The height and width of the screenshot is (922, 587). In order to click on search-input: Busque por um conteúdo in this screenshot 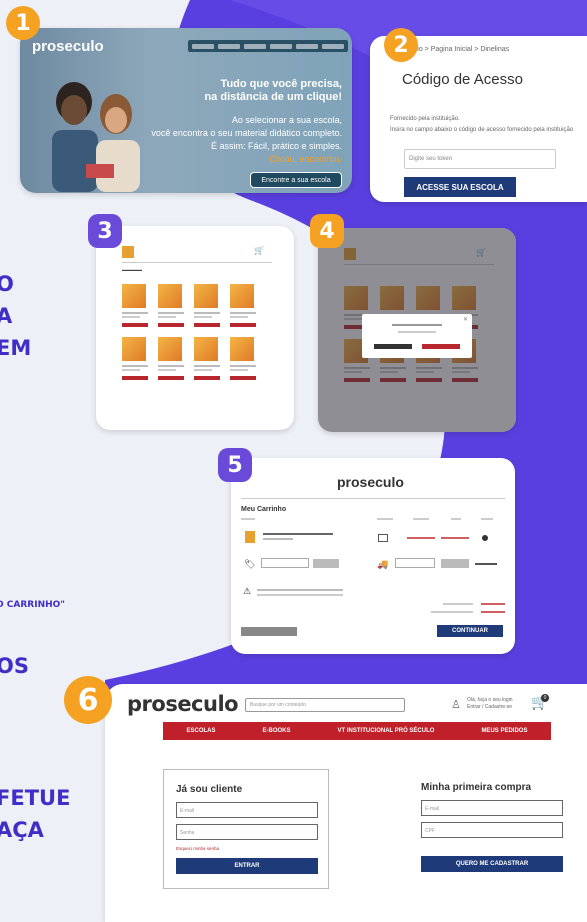, I will do `click(325, 705)`.